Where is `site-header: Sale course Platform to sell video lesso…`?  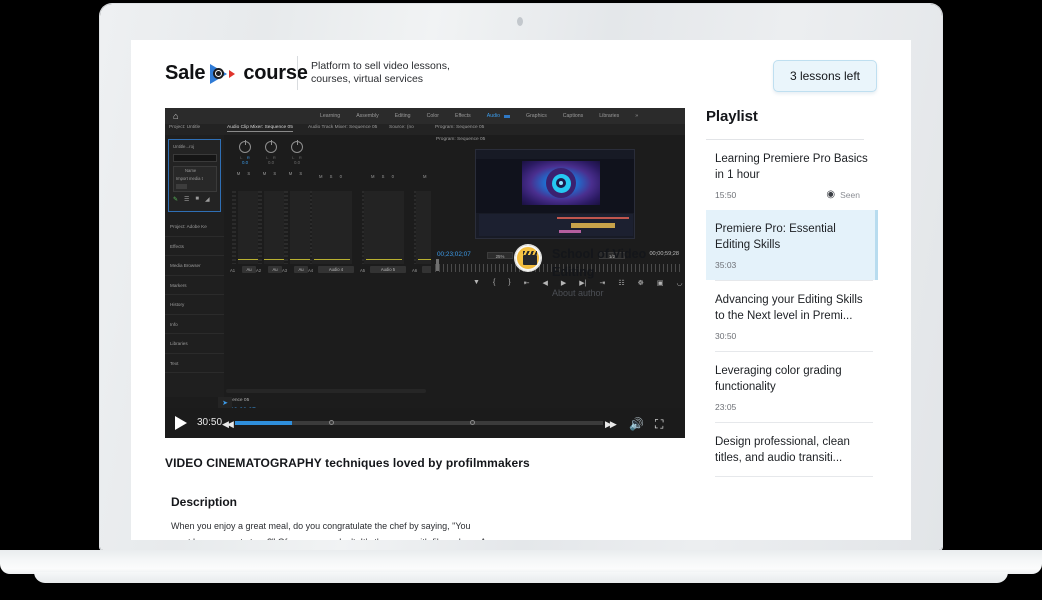 site-header: Sale course Platform to sell video lesso… is located at coordinates (521, 74).